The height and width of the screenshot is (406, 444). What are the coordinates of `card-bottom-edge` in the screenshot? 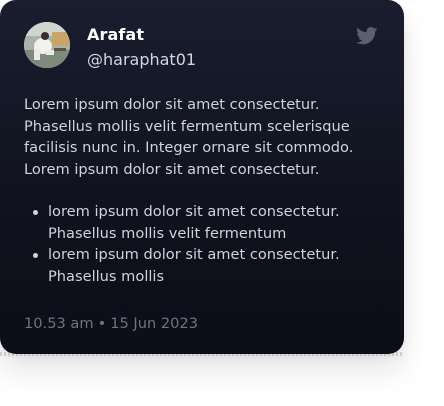 It's located at (202, 354).